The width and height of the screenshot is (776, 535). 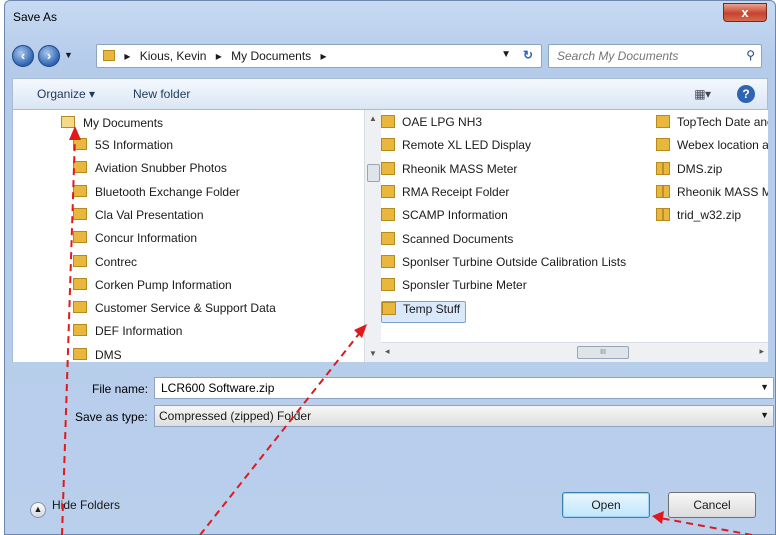 I want to click on annotation-arrow-to-my-documents, so click(x=68, y=335).